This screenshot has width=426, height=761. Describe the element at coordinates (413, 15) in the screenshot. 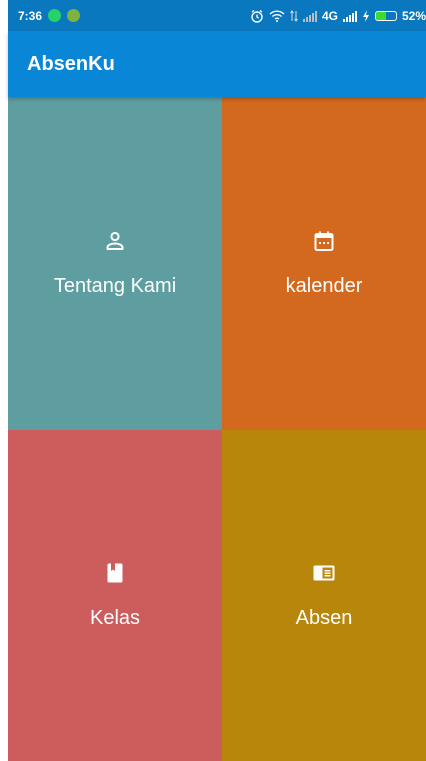

I see `battery-percent: 52%` at that location.